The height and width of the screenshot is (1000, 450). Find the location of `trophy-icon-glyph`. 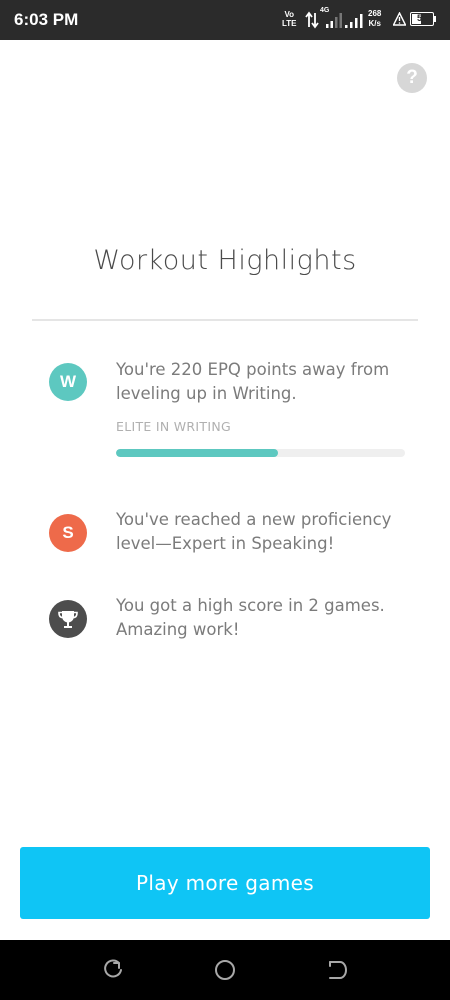

trophy-icon-glyph is located at coordinates (68, 619).